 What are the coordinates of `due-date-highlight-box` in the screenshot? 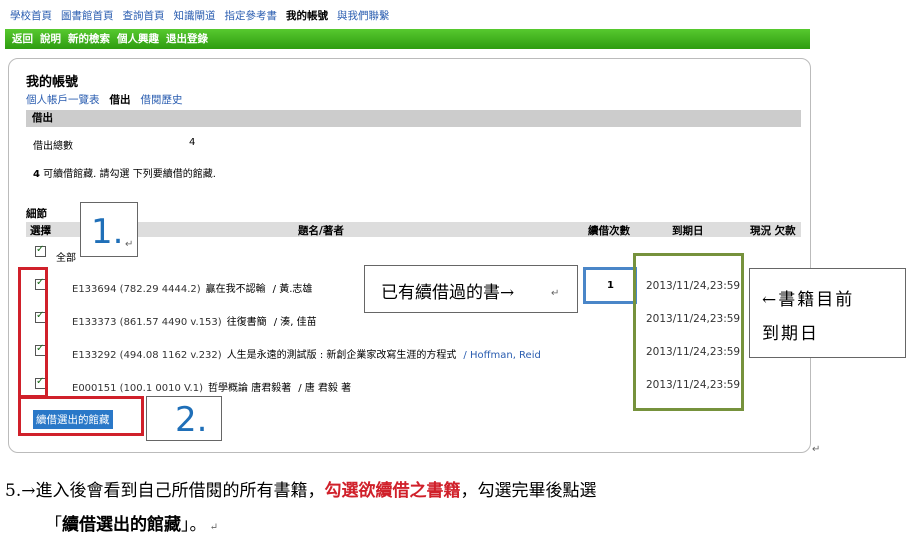 It's located at (688, 332).